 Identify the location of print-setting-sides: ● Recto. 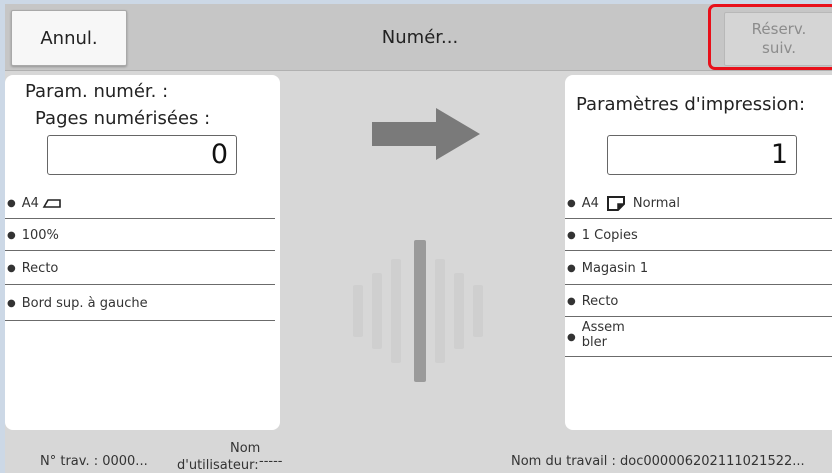
(698, 301).